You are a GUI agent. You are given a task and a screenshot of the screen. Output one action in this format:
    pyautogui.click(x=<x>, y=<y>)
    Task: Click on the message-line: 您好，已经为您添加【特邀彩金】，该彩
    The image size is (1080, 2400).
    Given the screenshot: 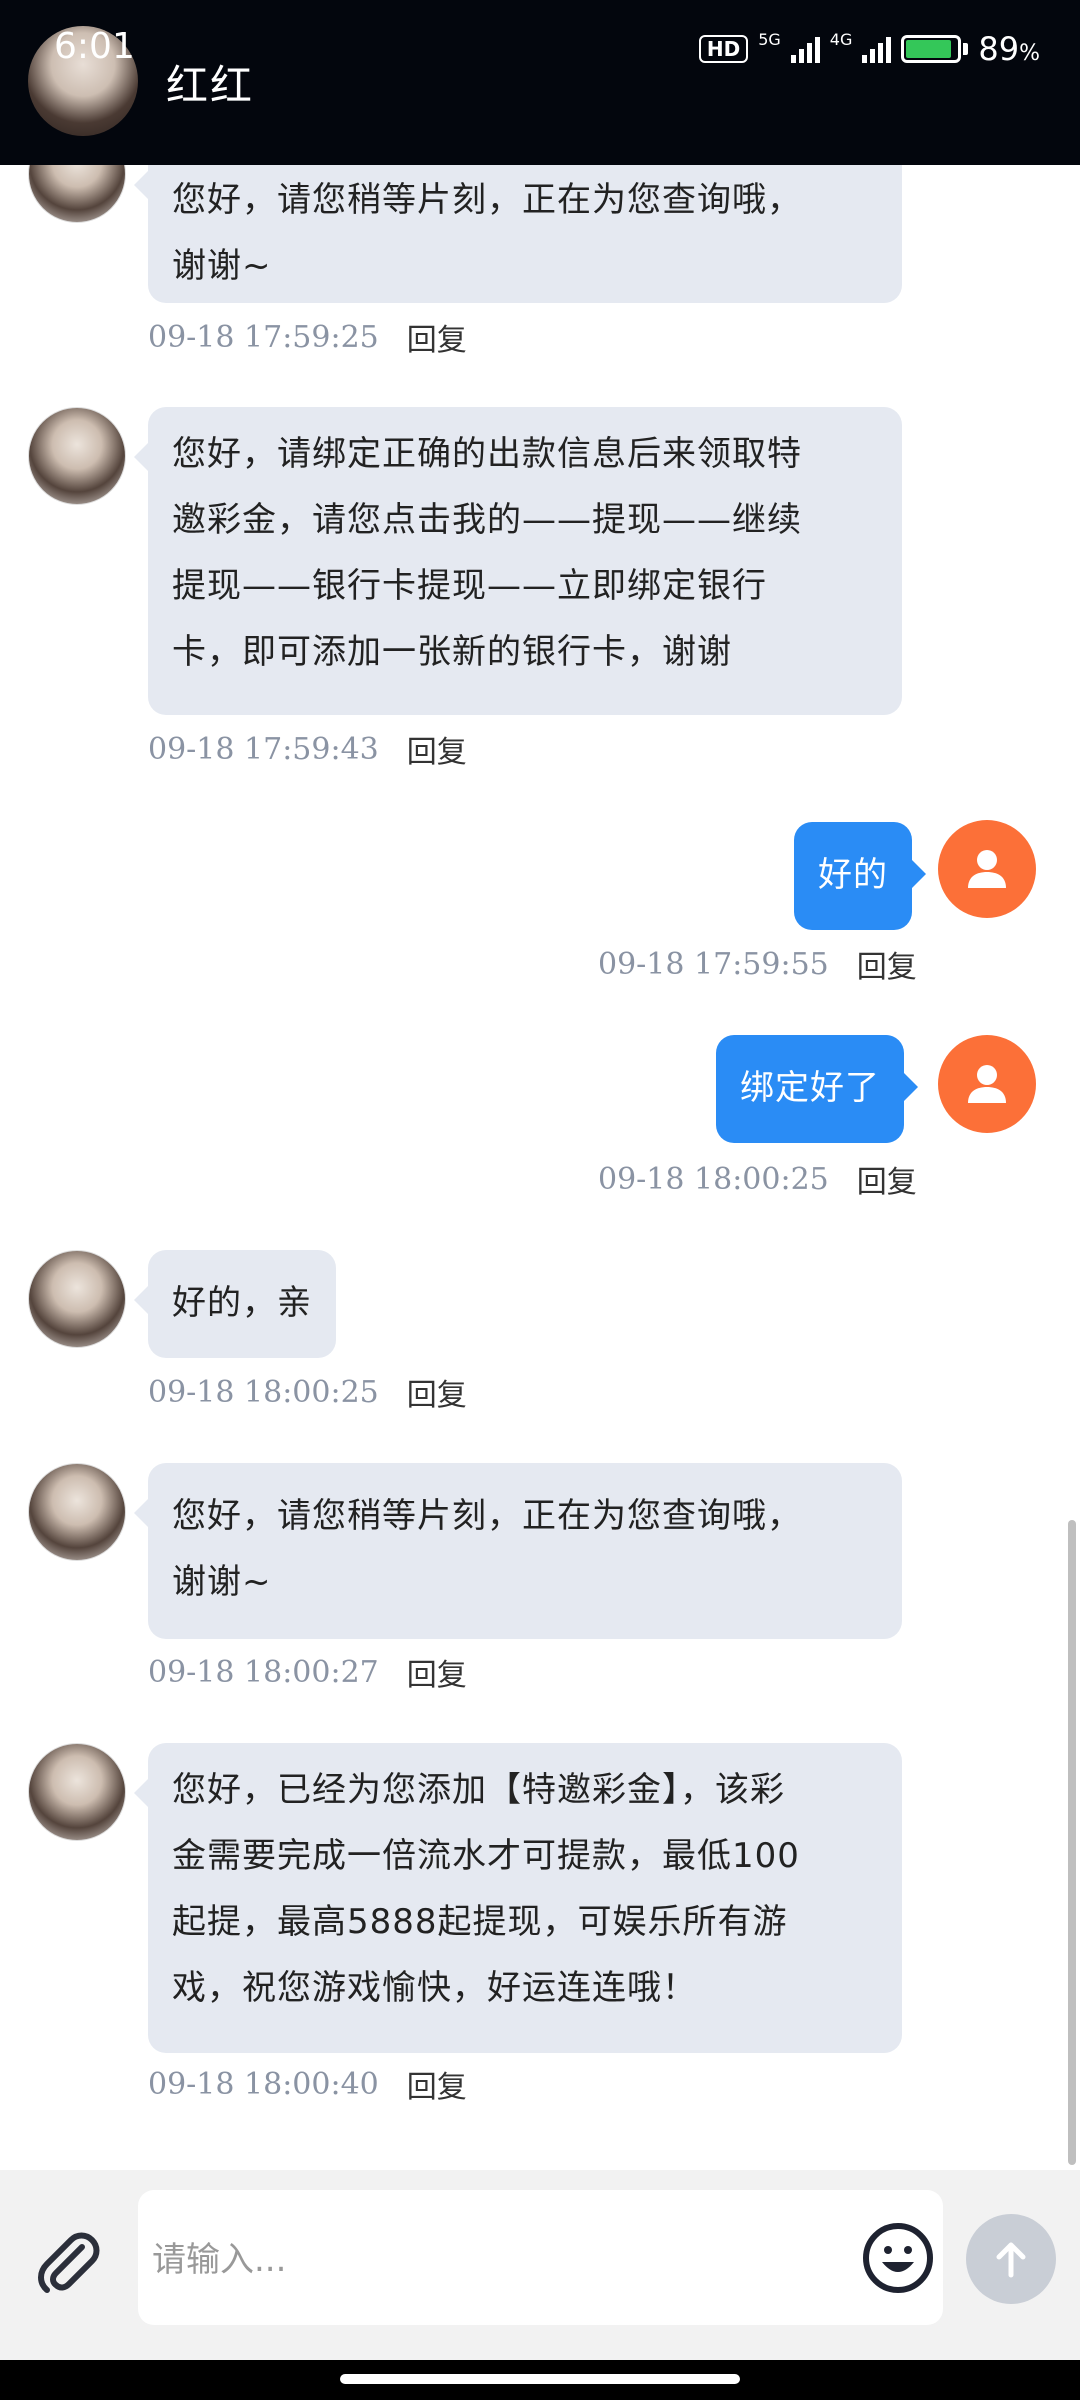 What is the action you would take?
    pyautogui.click(x=478, y=1790)
    